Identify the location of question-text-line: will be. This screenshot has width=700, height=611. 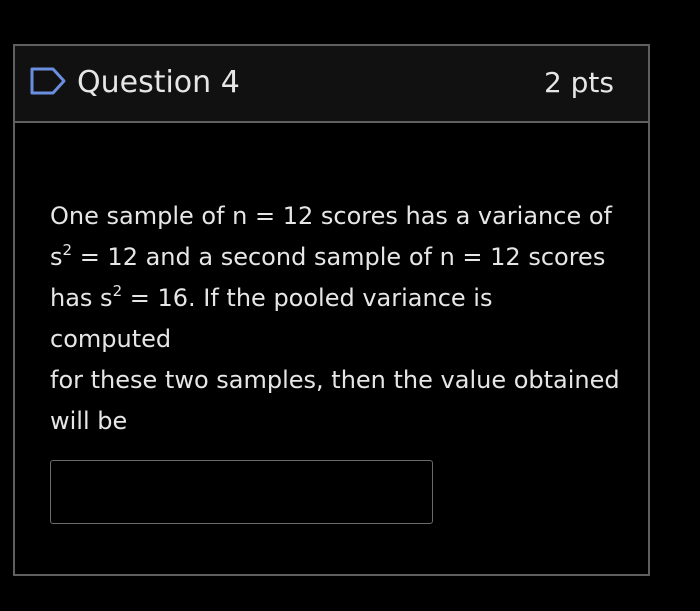
(89, 421).